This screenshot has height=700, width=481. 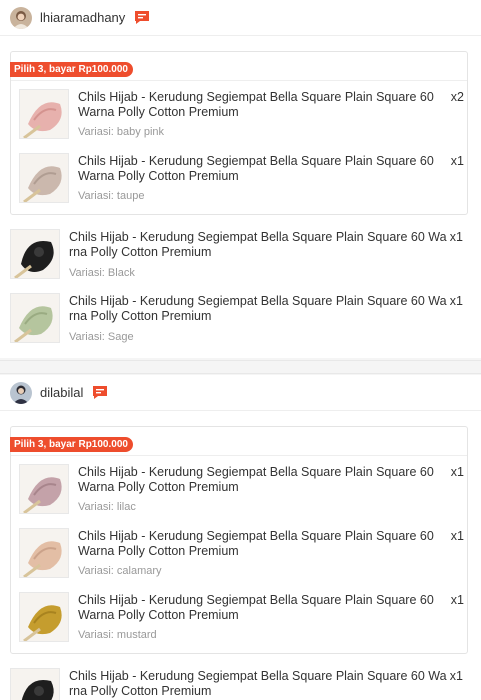 I want to click on product-variant: Variasi: taupe, so click(x=111, y=196).